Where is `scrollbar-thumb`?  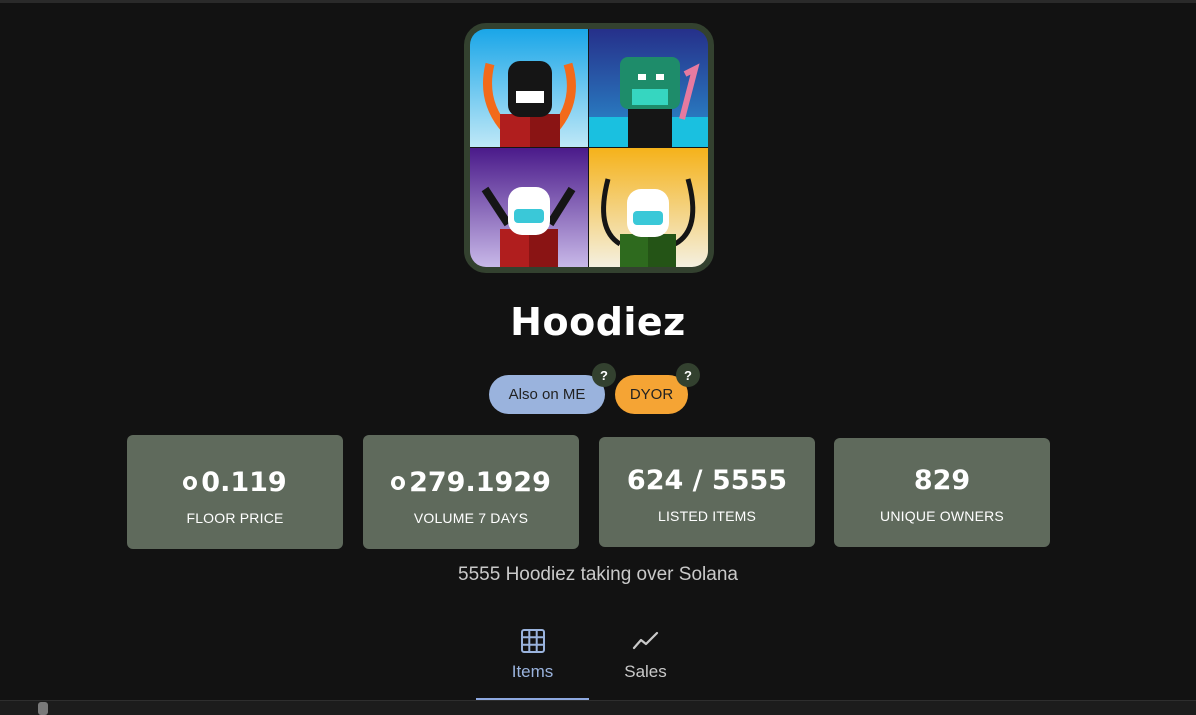
scrollbar-thumb is located at coordinates (43, 708).